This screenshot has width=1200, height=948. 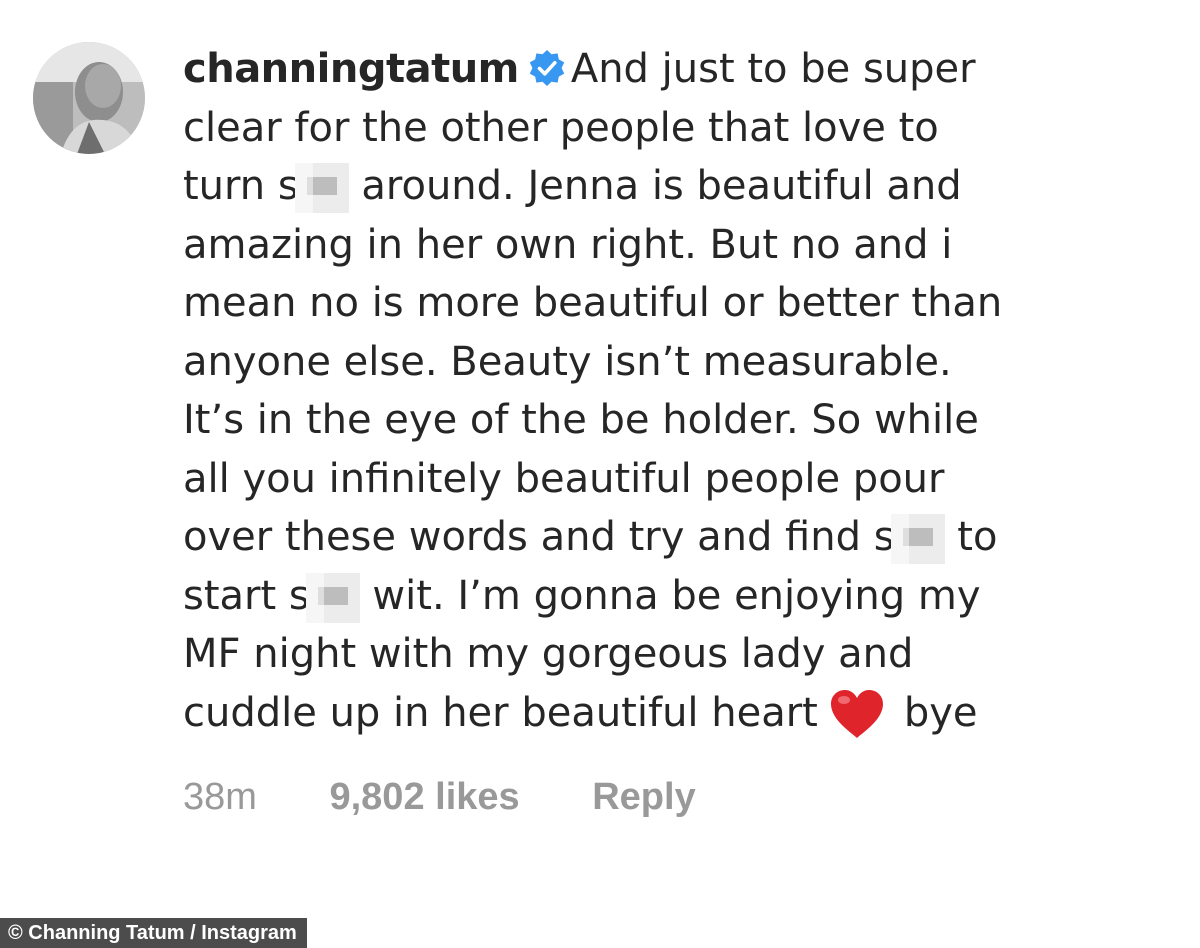 What do you see at coordinates (655, 186) in the screenshot?
I see `comment-text: around. Jenna is beautiful and` at bounding box center [655, 186].